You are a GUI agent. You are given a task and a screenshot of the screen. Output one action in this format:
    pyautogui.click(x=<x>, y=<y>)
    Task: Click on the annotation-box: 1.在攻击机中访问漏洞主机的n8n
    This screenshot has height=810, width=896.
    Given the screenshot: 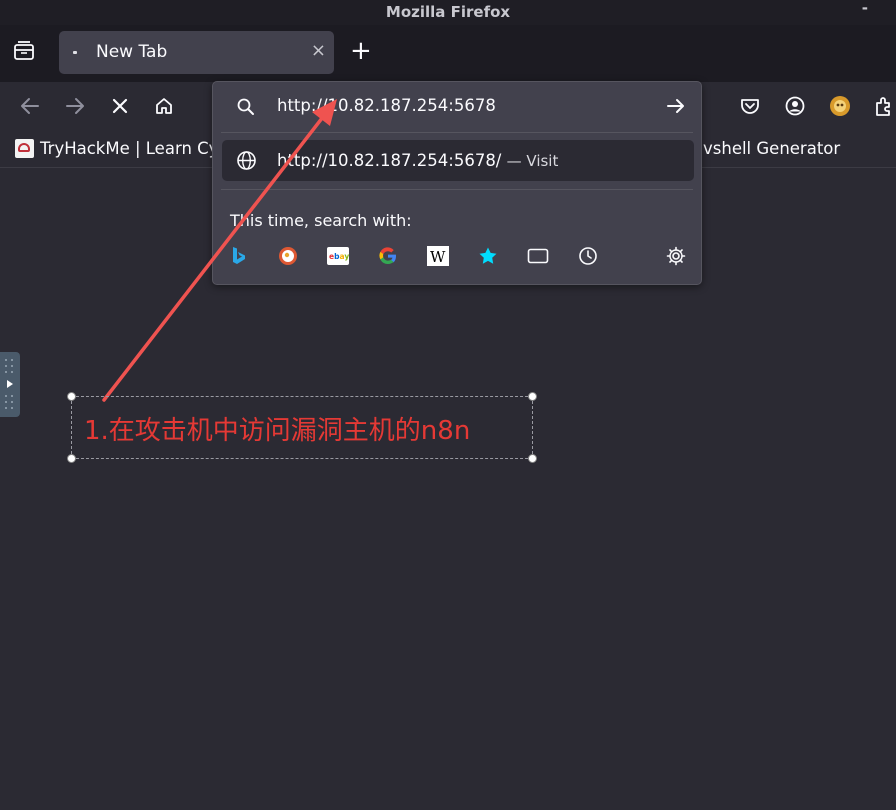 What is the action you would take?
    pyautogui.click(x=302, y=427)
    